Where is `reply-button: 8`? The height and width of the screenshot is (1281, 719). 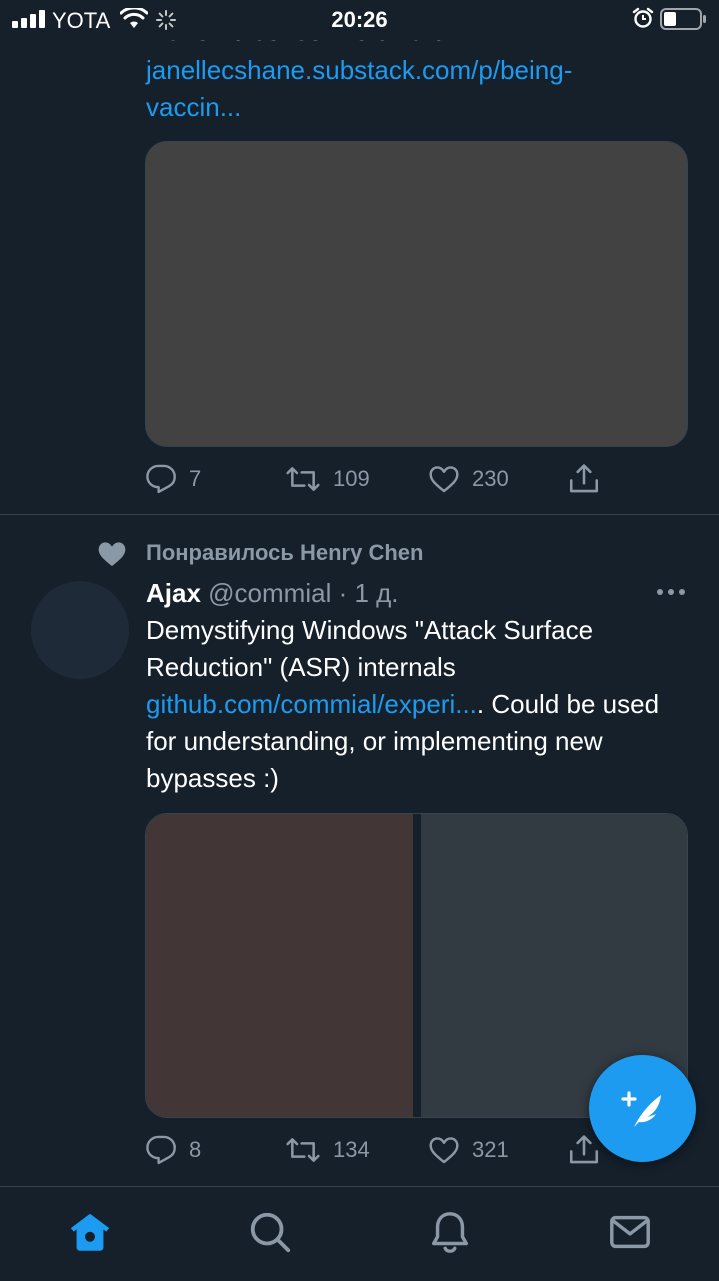 reply-button: 8 is located at coordinates (173, 1150).